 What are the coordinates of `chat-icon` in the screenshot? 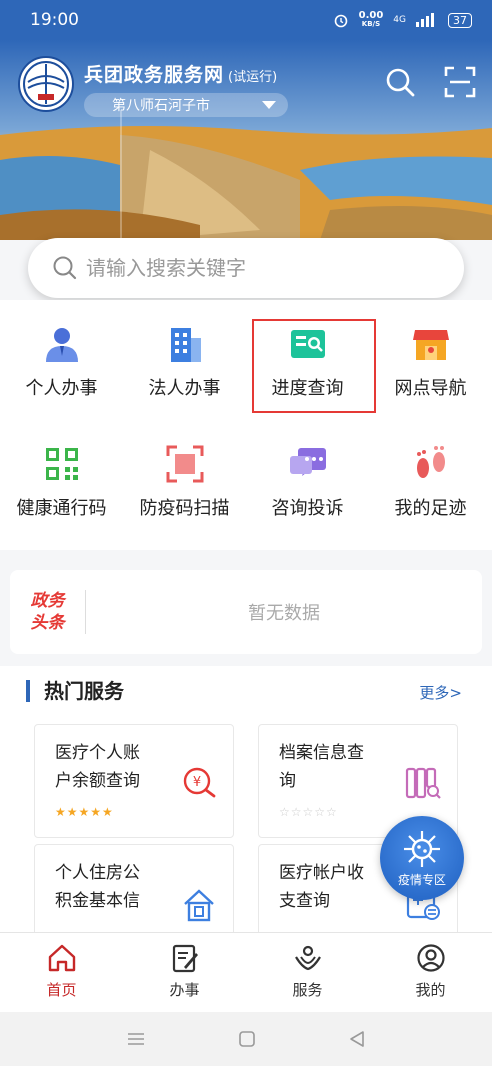 It's located at (307, 462).